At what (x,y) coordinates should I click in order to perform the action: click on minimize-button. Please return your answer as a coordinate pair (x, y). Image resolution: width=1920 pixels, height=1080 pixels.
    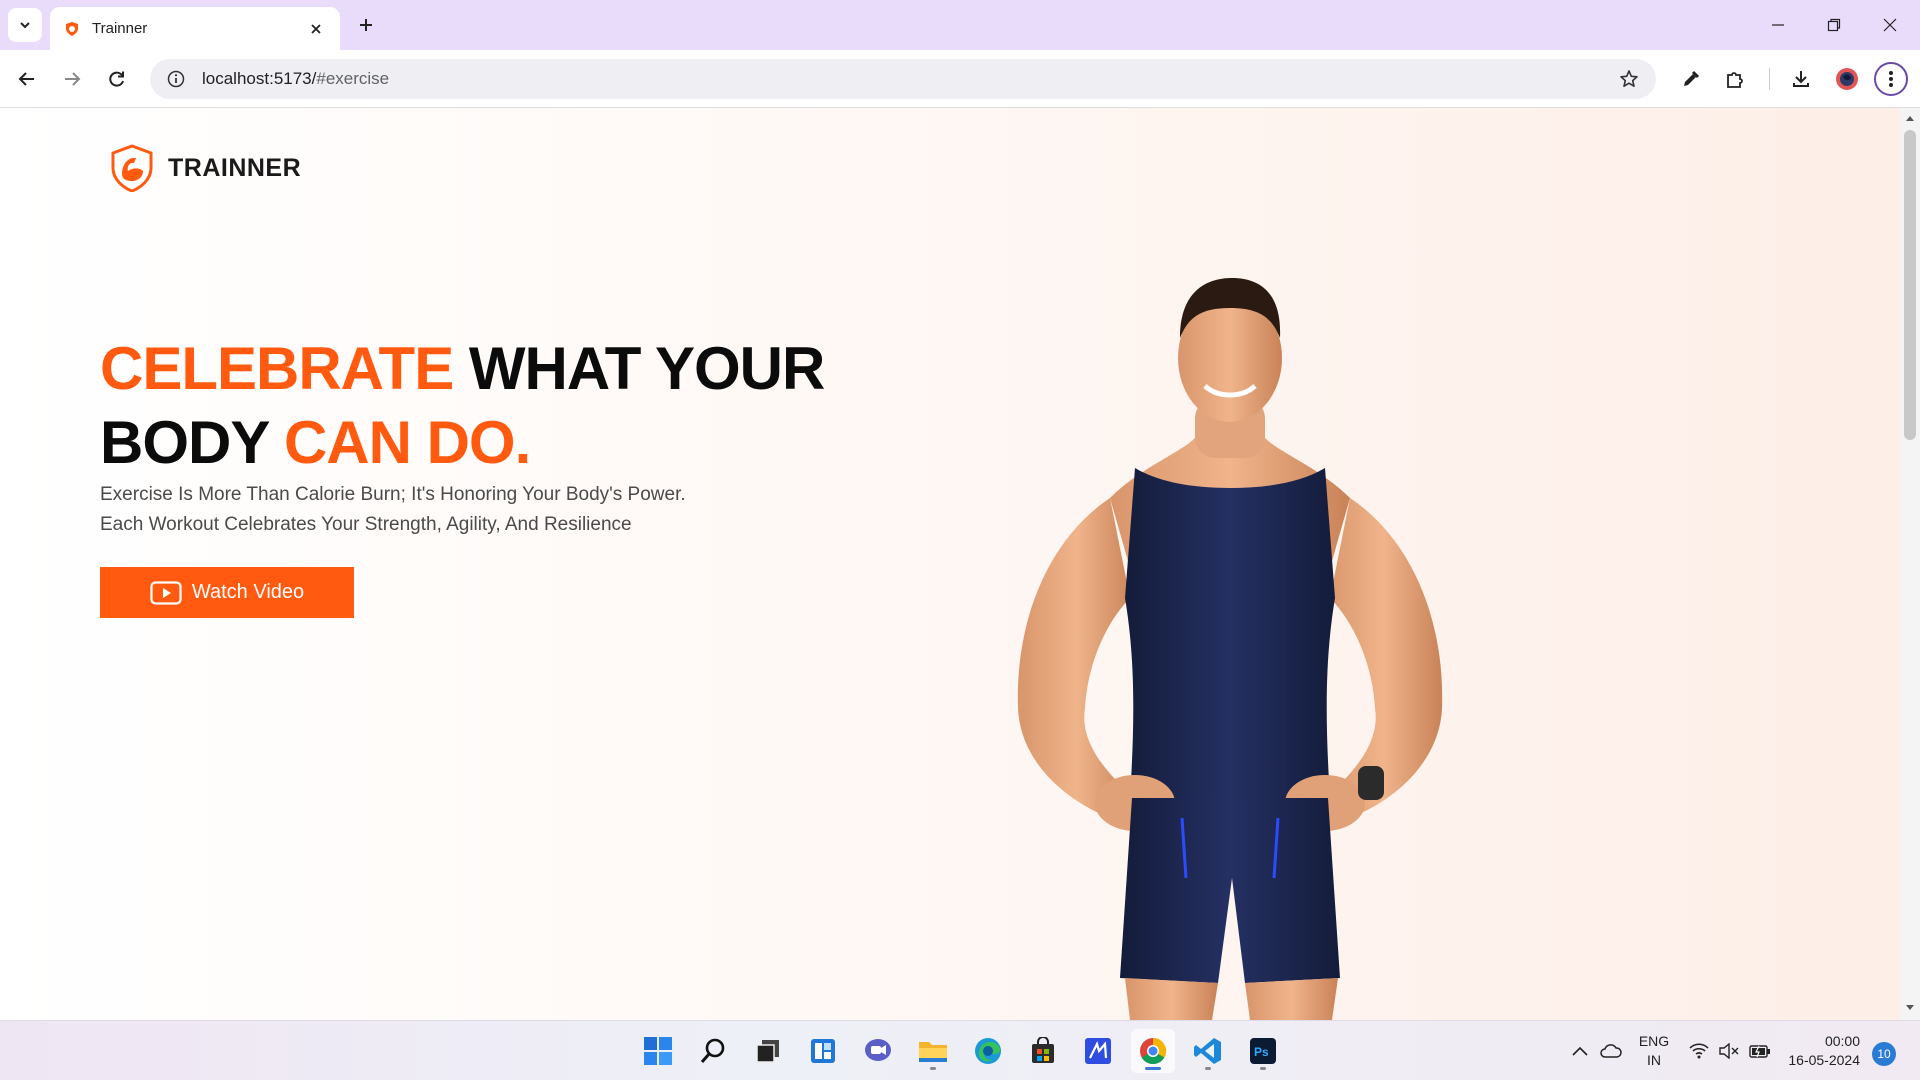
    Looking at the image, I should click on (1778, 25).